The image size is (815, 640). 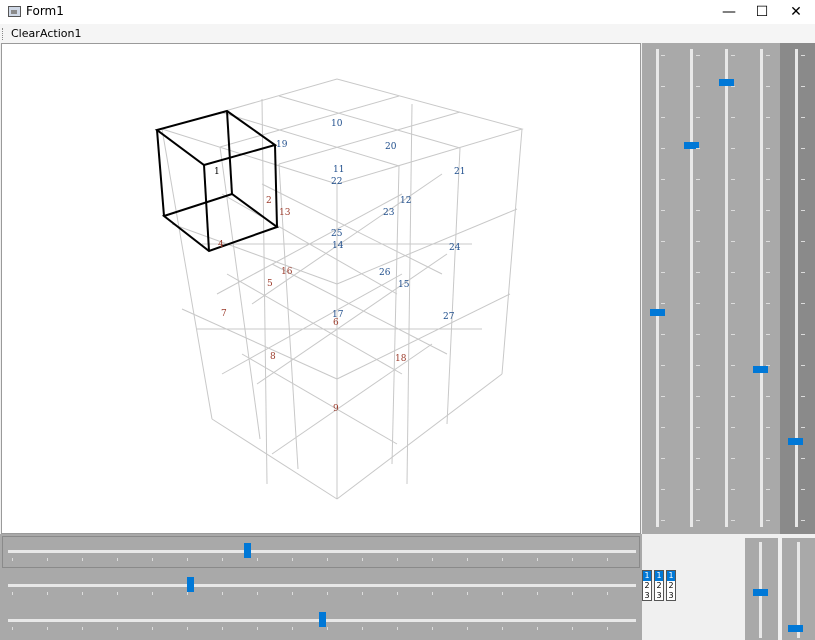 I want to click on minimize-button: —, so click(x=729, y=12).